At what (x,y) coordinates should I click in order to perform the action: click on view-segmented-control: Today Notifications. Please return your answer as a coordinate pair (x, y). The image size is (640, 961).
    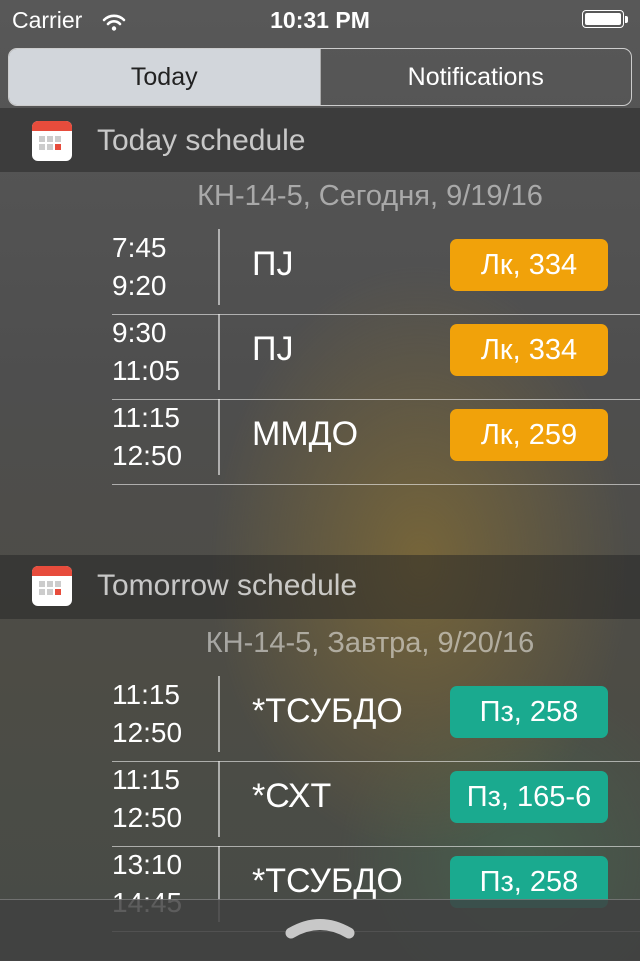
    Looking at the image, I should click on (320, 77).